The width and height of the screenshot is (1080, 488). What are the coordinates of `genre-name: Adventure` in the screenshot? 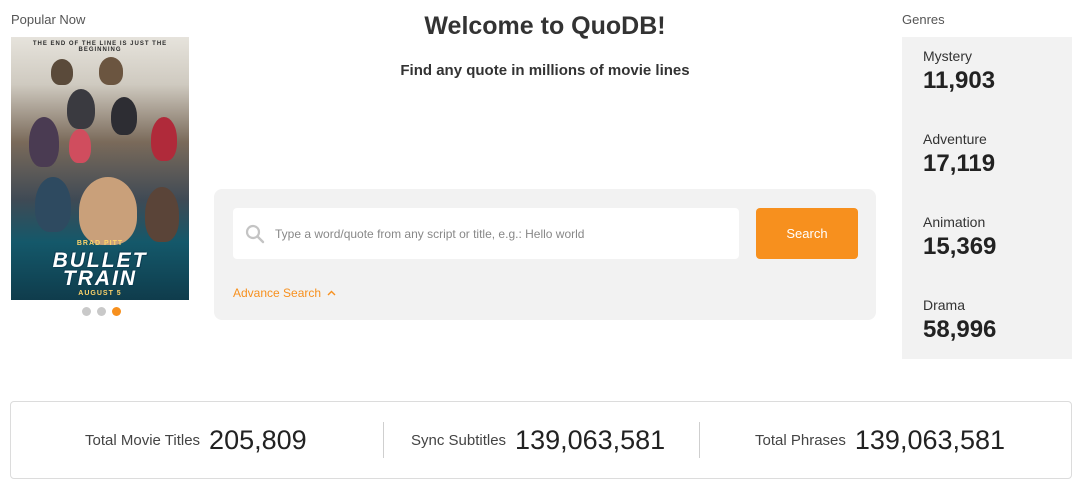 It's located at (955, 139).